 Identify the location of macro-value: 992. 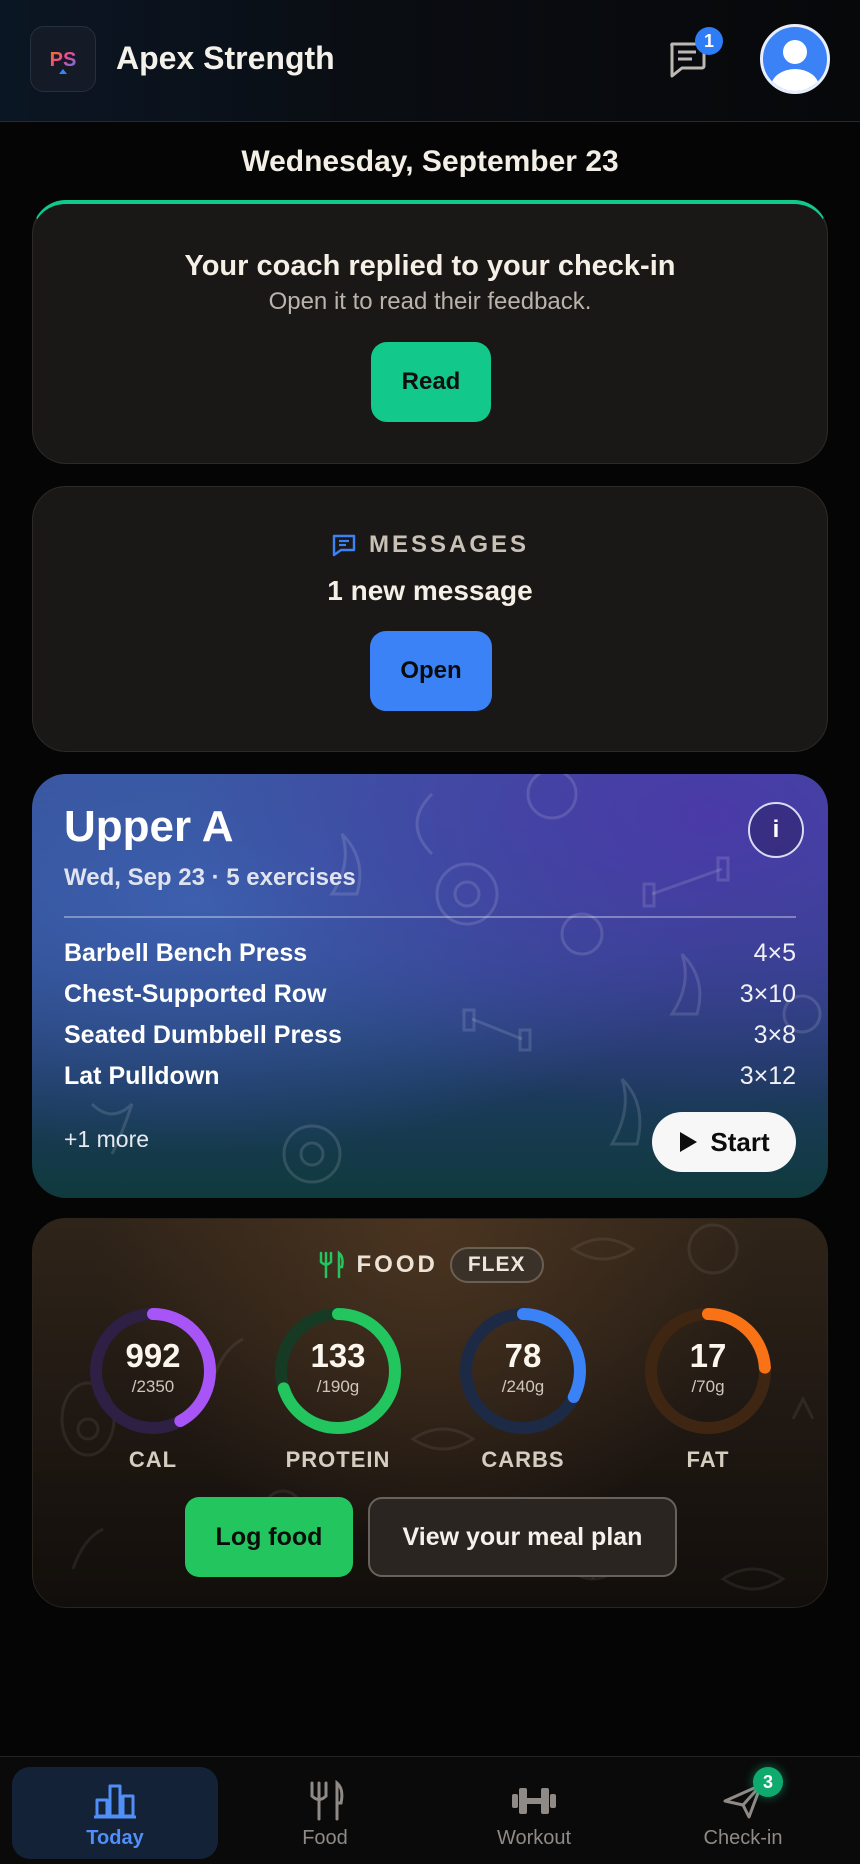
(153, 1355).